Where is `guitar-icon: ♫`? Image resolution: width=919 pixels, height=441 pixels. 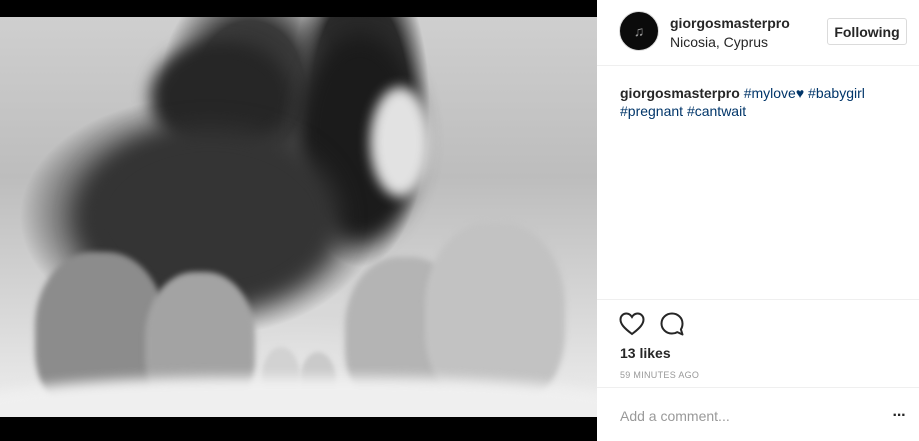
guitar-icon: ♫ is located at coordinates (639, 31).